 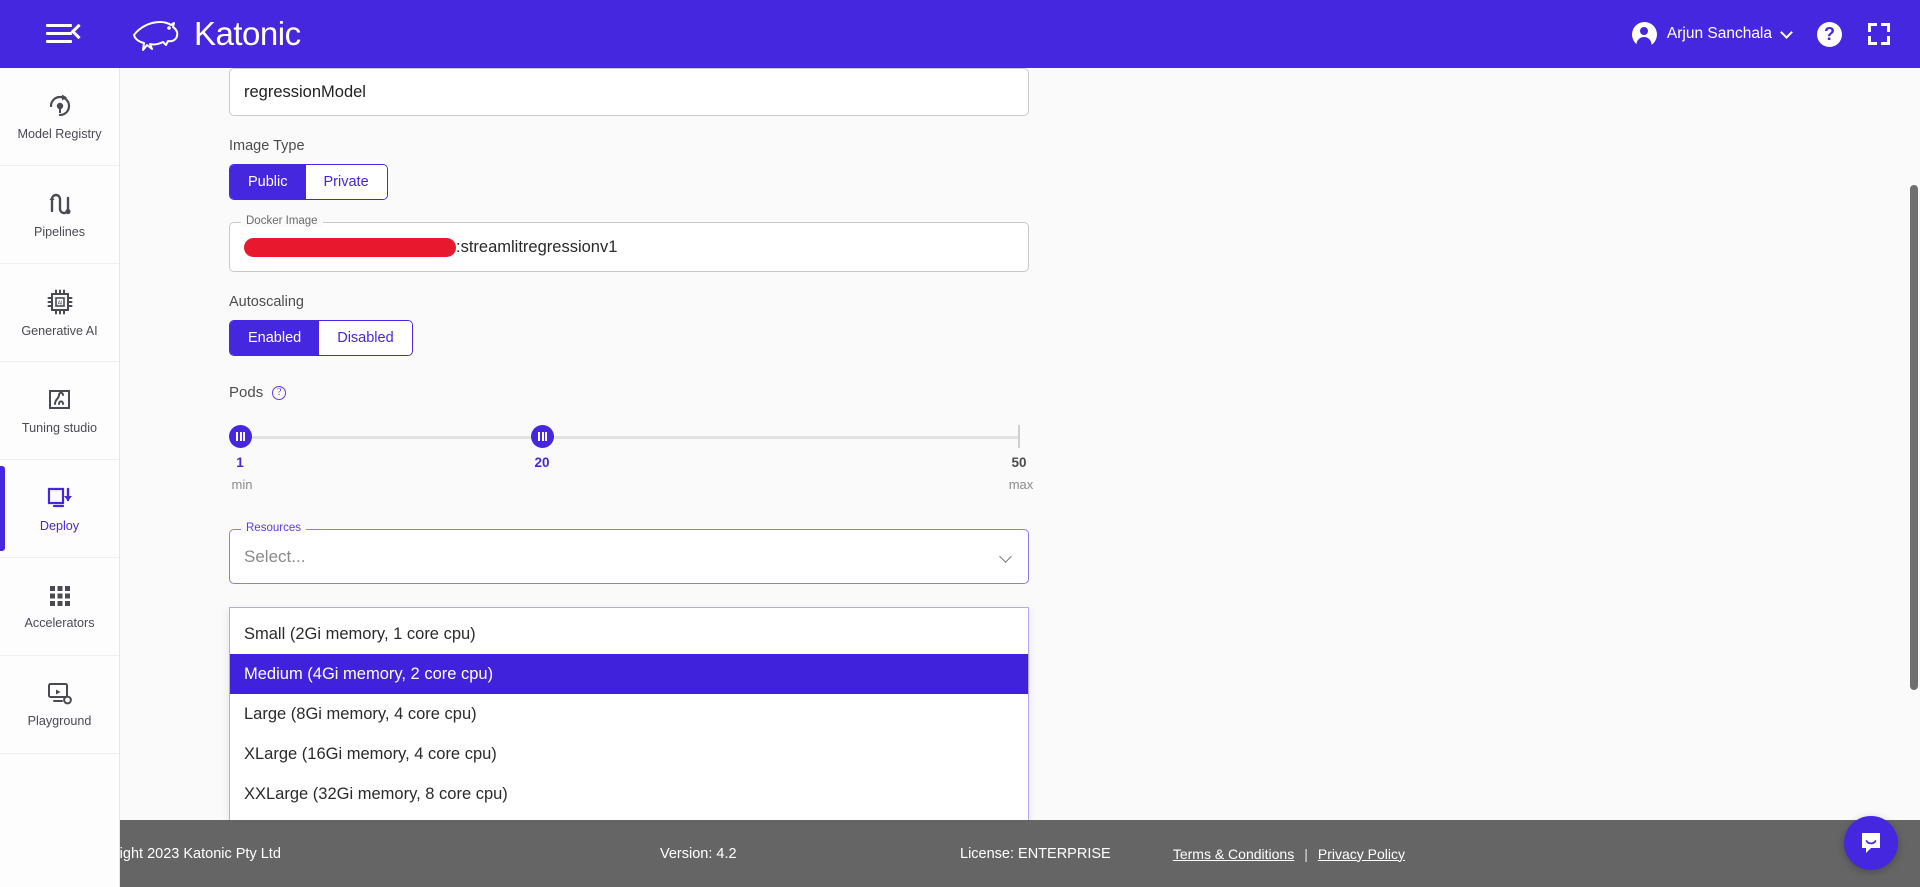 What do you see at coordinates (631, 464) in the screenshot?
I see `pods-slider: 1 min 20 50 max` at bounding box center [631, 464].